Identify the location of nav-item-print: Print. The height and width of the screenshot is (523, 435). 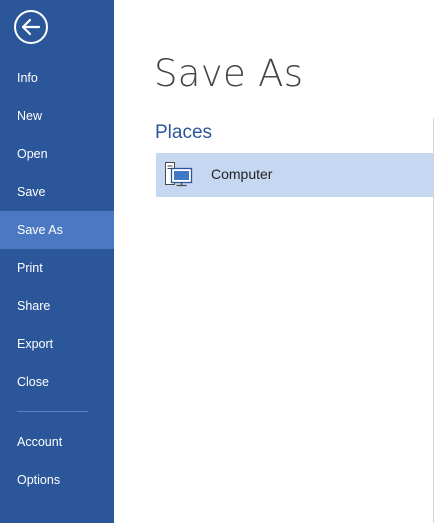
(57, 268).